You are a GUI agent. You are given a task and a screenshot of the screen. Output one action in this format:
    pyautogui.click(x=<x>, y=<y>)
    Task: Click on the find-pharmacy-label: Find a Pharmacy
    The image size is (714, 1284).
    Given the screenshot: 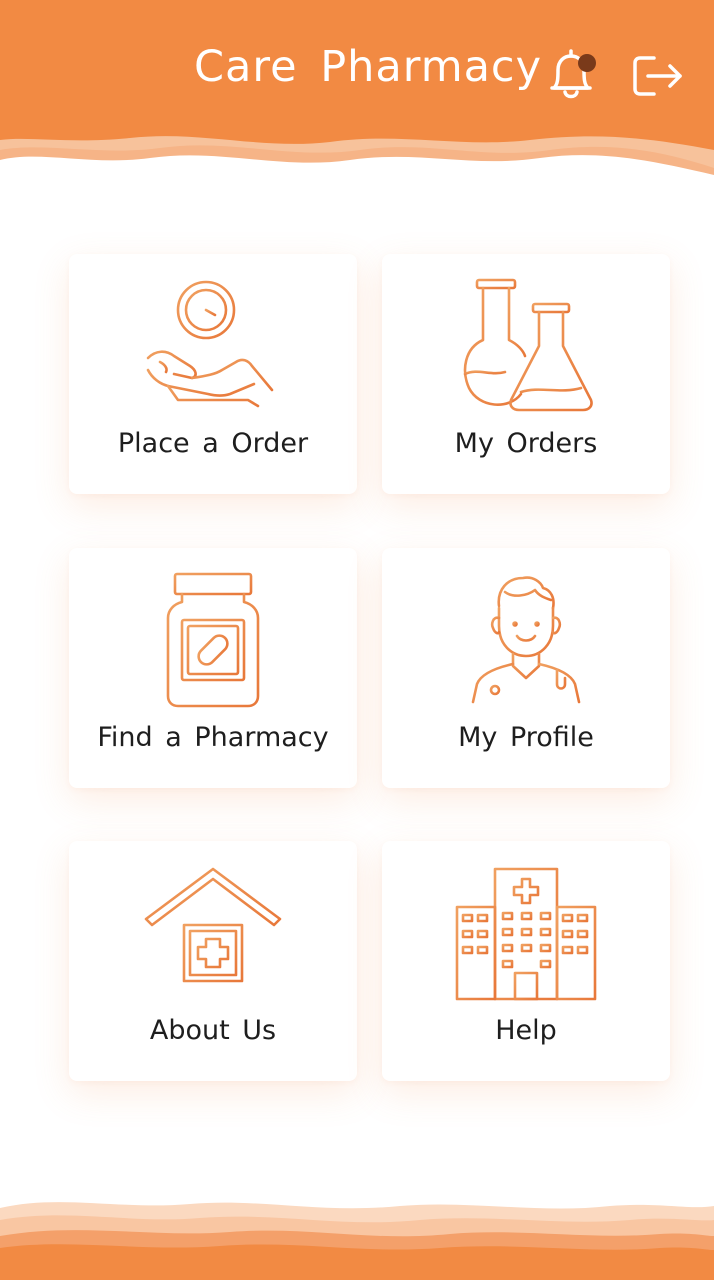 What is the action you would take?
    pyautogui.click(x=213, y=737)
    